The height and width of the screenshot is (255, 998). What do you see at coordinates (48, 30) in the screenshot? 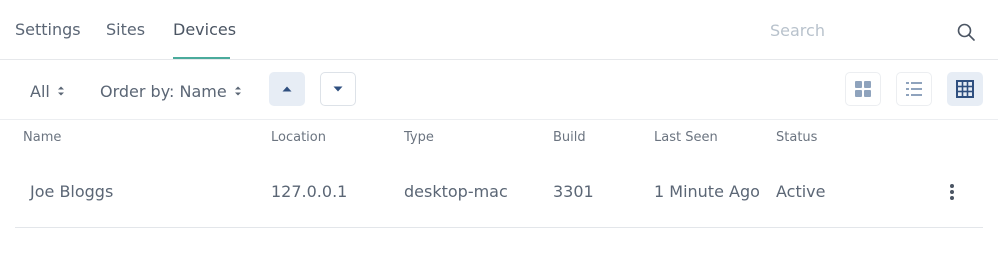
I see `tab-settings: Settings` at bounding box center [48, 30].